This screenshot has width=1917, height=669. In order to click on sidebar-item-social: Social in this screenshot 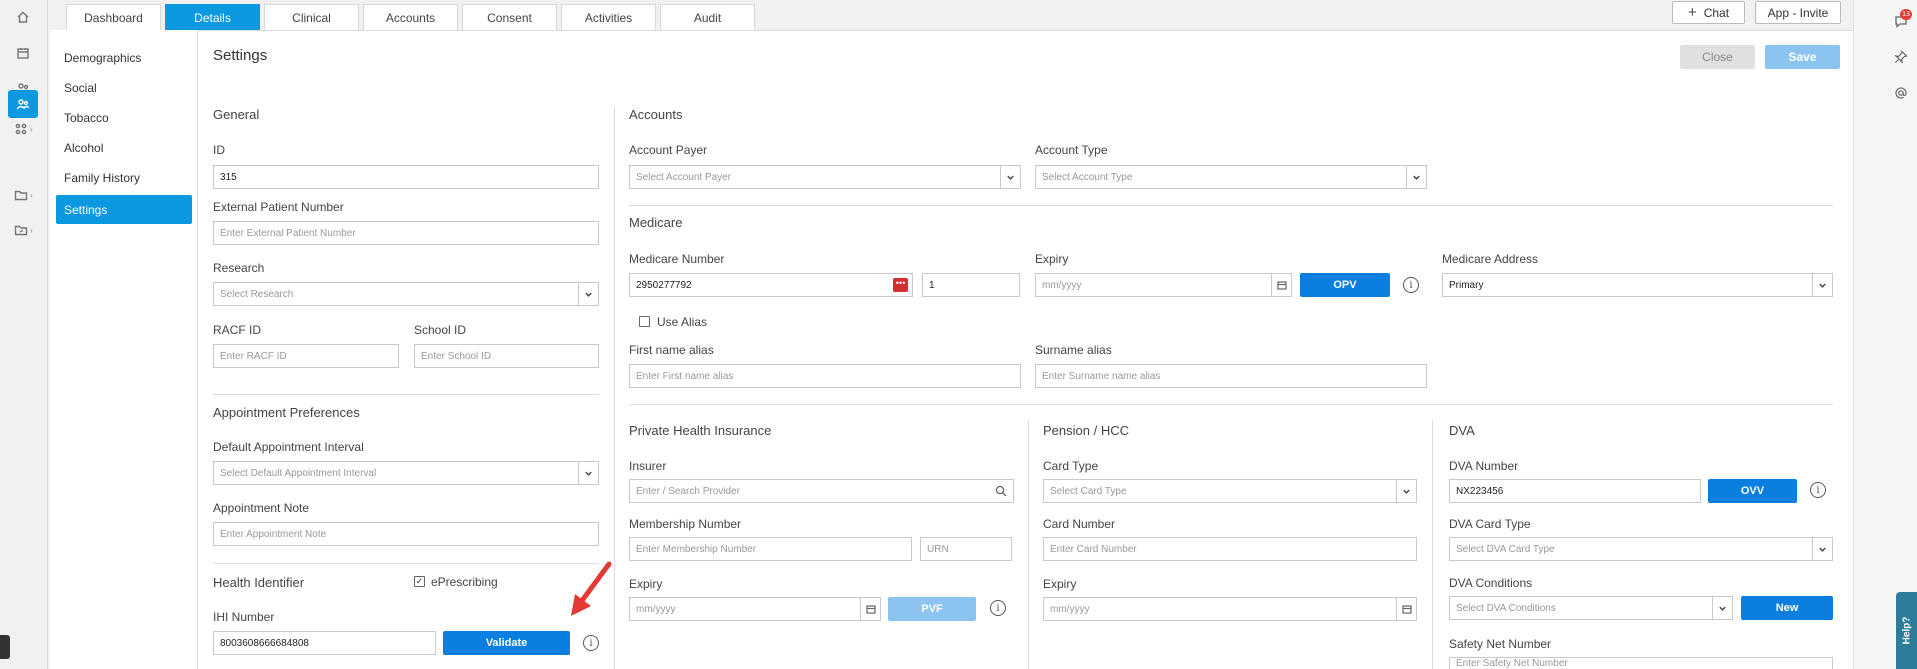, I will do `click(124, 87)`.